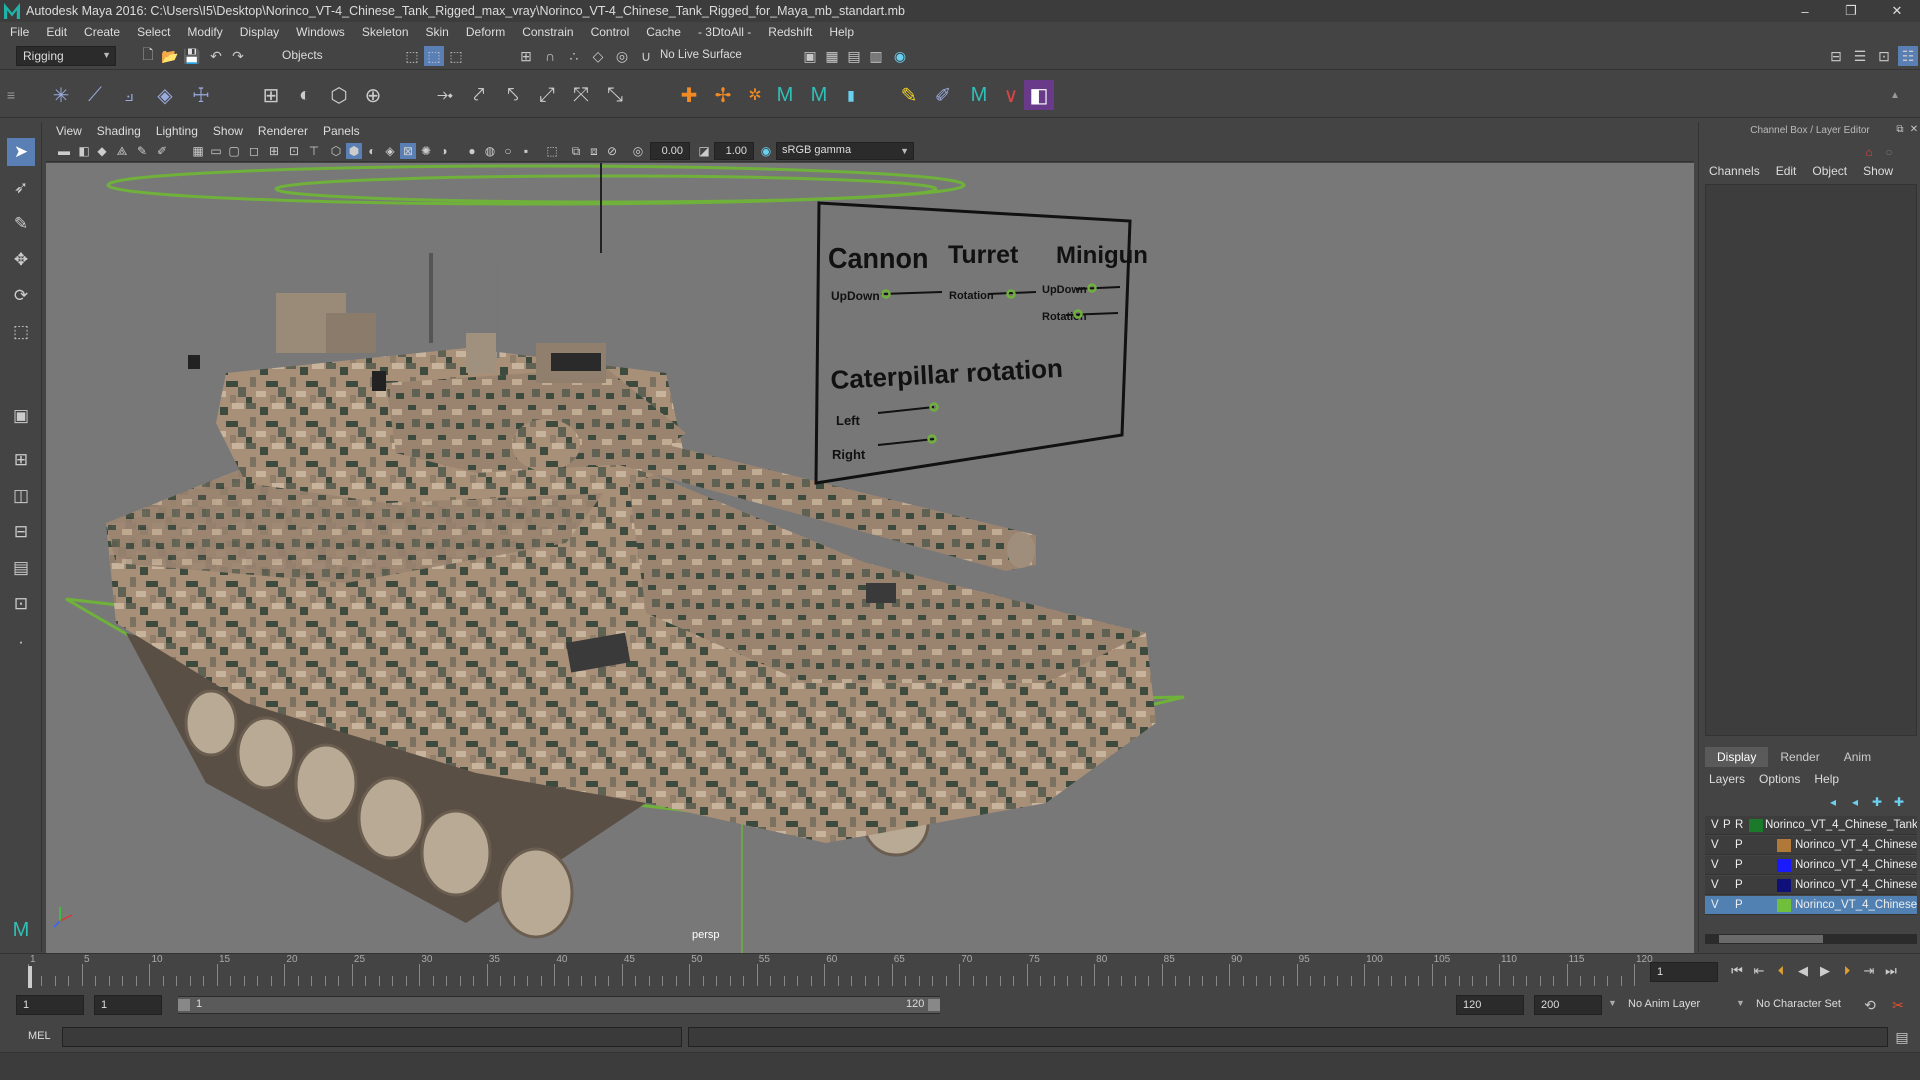 The image size is (1920, 1080). I want to click on exposure-icon: ◎, so click(638, 151).